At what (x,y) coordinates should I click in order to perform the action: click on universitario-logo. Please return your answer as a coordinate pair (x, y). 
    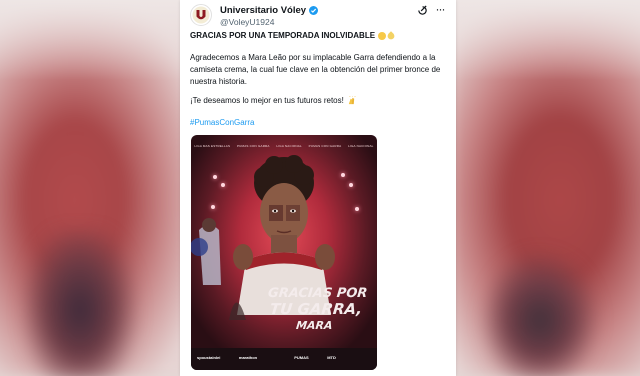
    Looking at the image, I should click on (201, 15).